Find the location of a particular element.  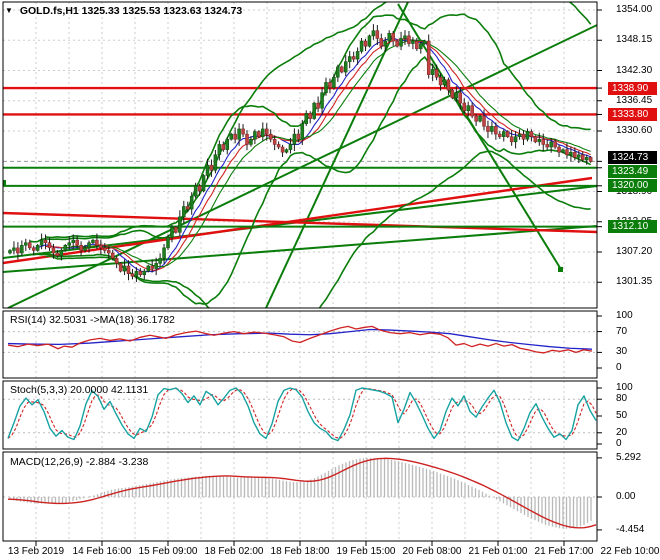

rsi-label: RSI(14) 32.5031 ->MA(18) 36.1782 is located at coordinates (92, 320).